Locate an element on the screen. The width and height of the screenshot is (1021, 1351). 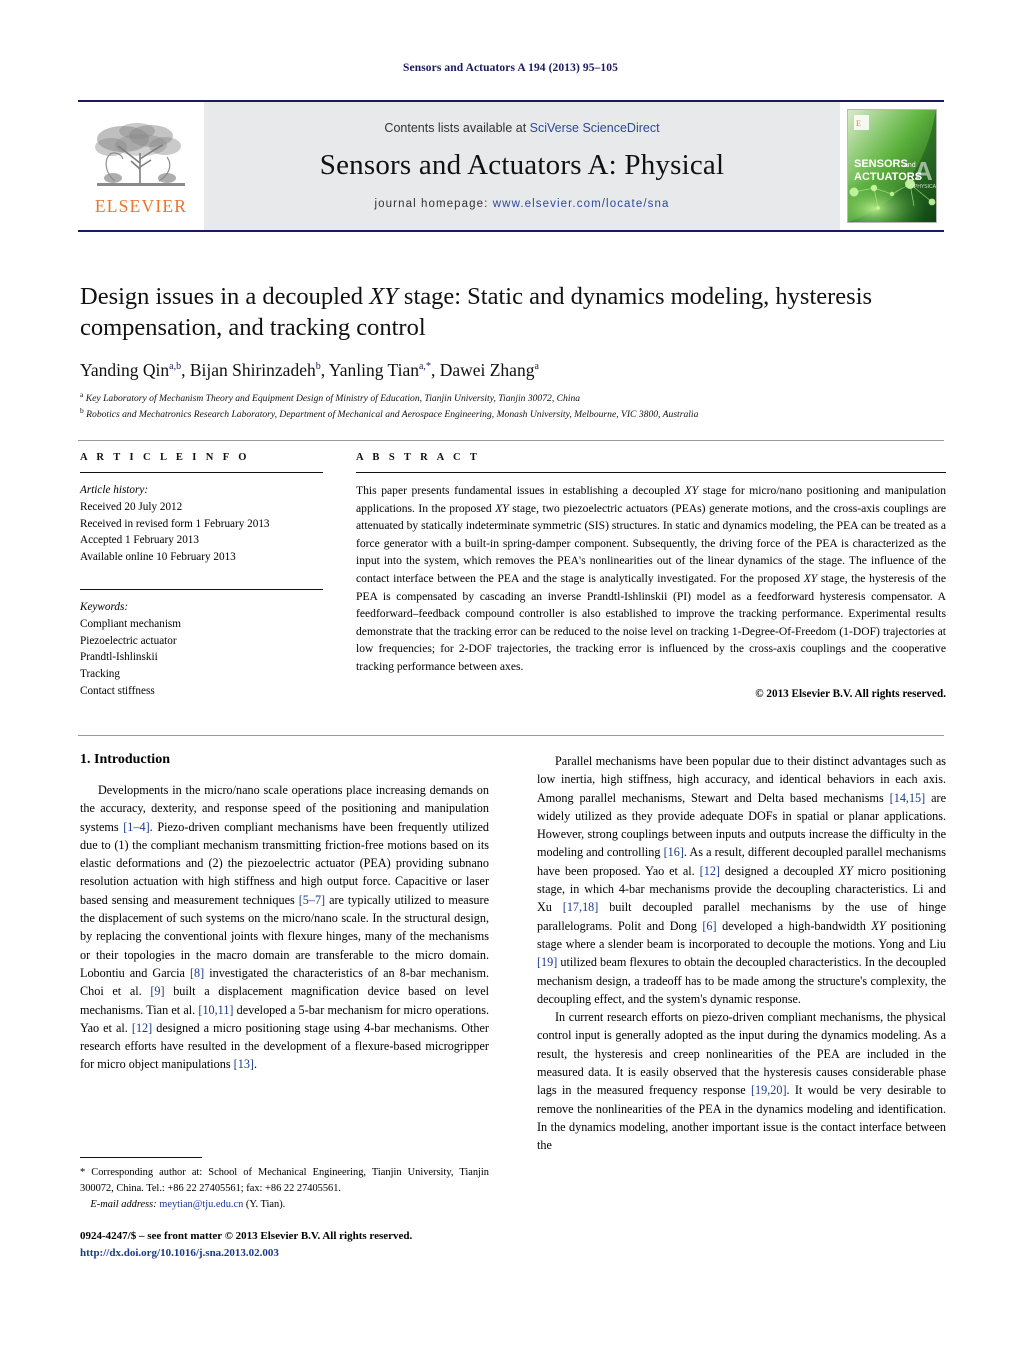
article-info-rule is located at coordinates (201, 472).